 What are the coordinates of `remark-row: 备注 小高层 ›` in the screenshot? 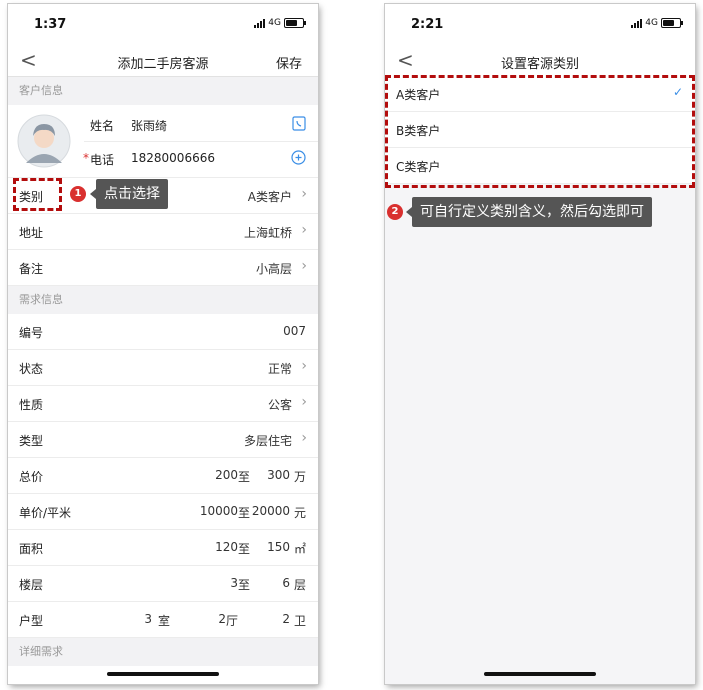 It's located at (163, 268).